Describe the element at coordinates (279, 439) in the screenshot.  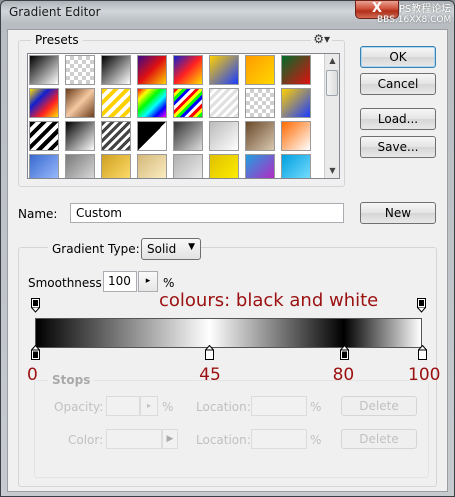
I see `color-location-field` at that location.